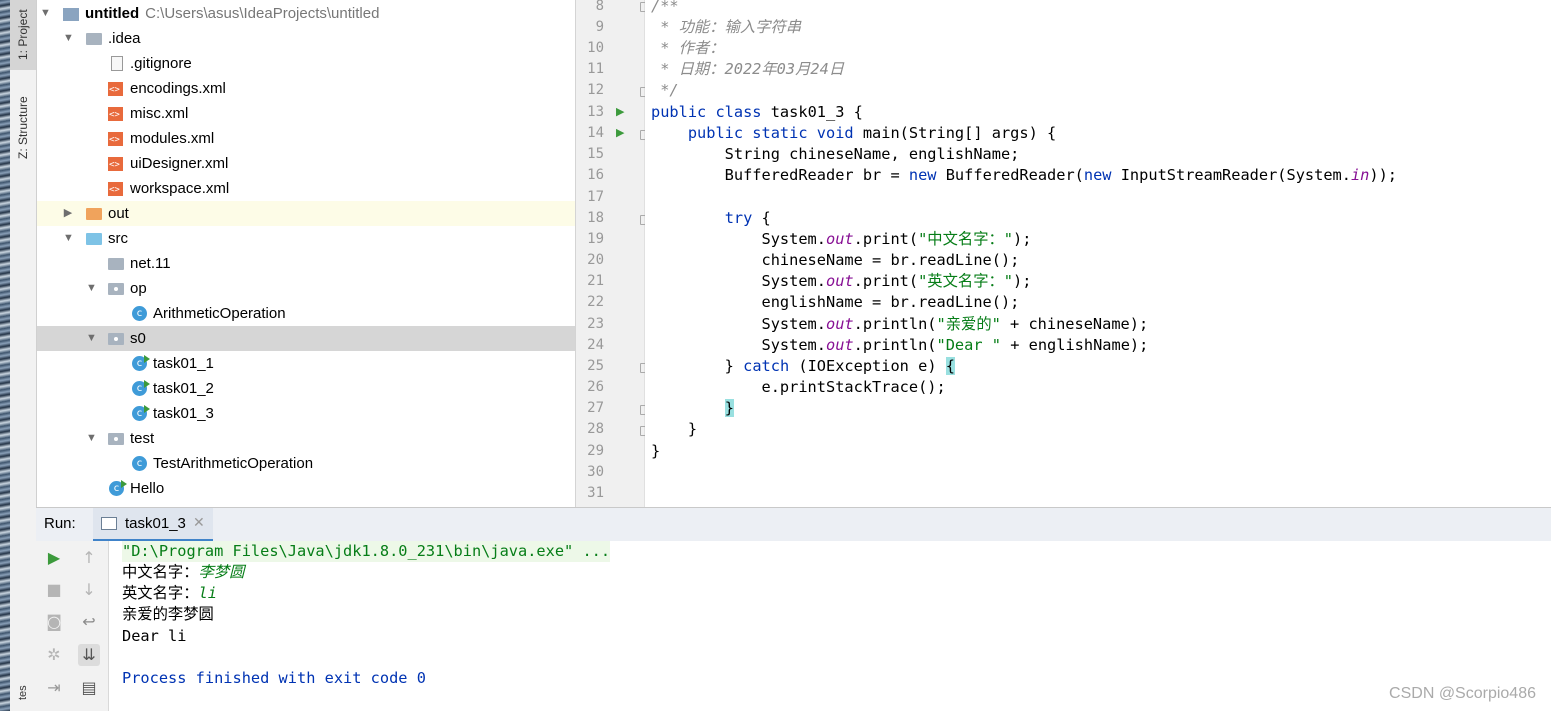 Image resolution: width=1551 pixels, height=711 pixels. What do you see at coordinates (94, 239) in the screenshot?
I see `source-folder-icon` at bounding box center [94, 239].